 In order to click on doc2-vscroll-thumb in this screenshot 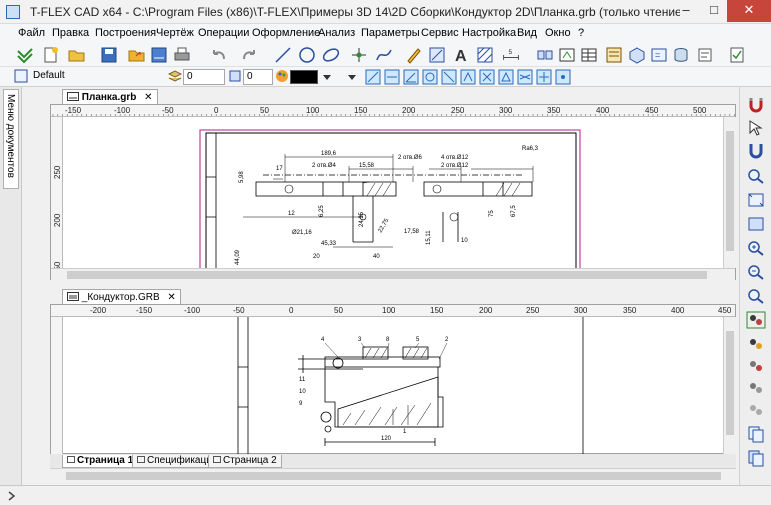, I will do `click(730, 383)`.